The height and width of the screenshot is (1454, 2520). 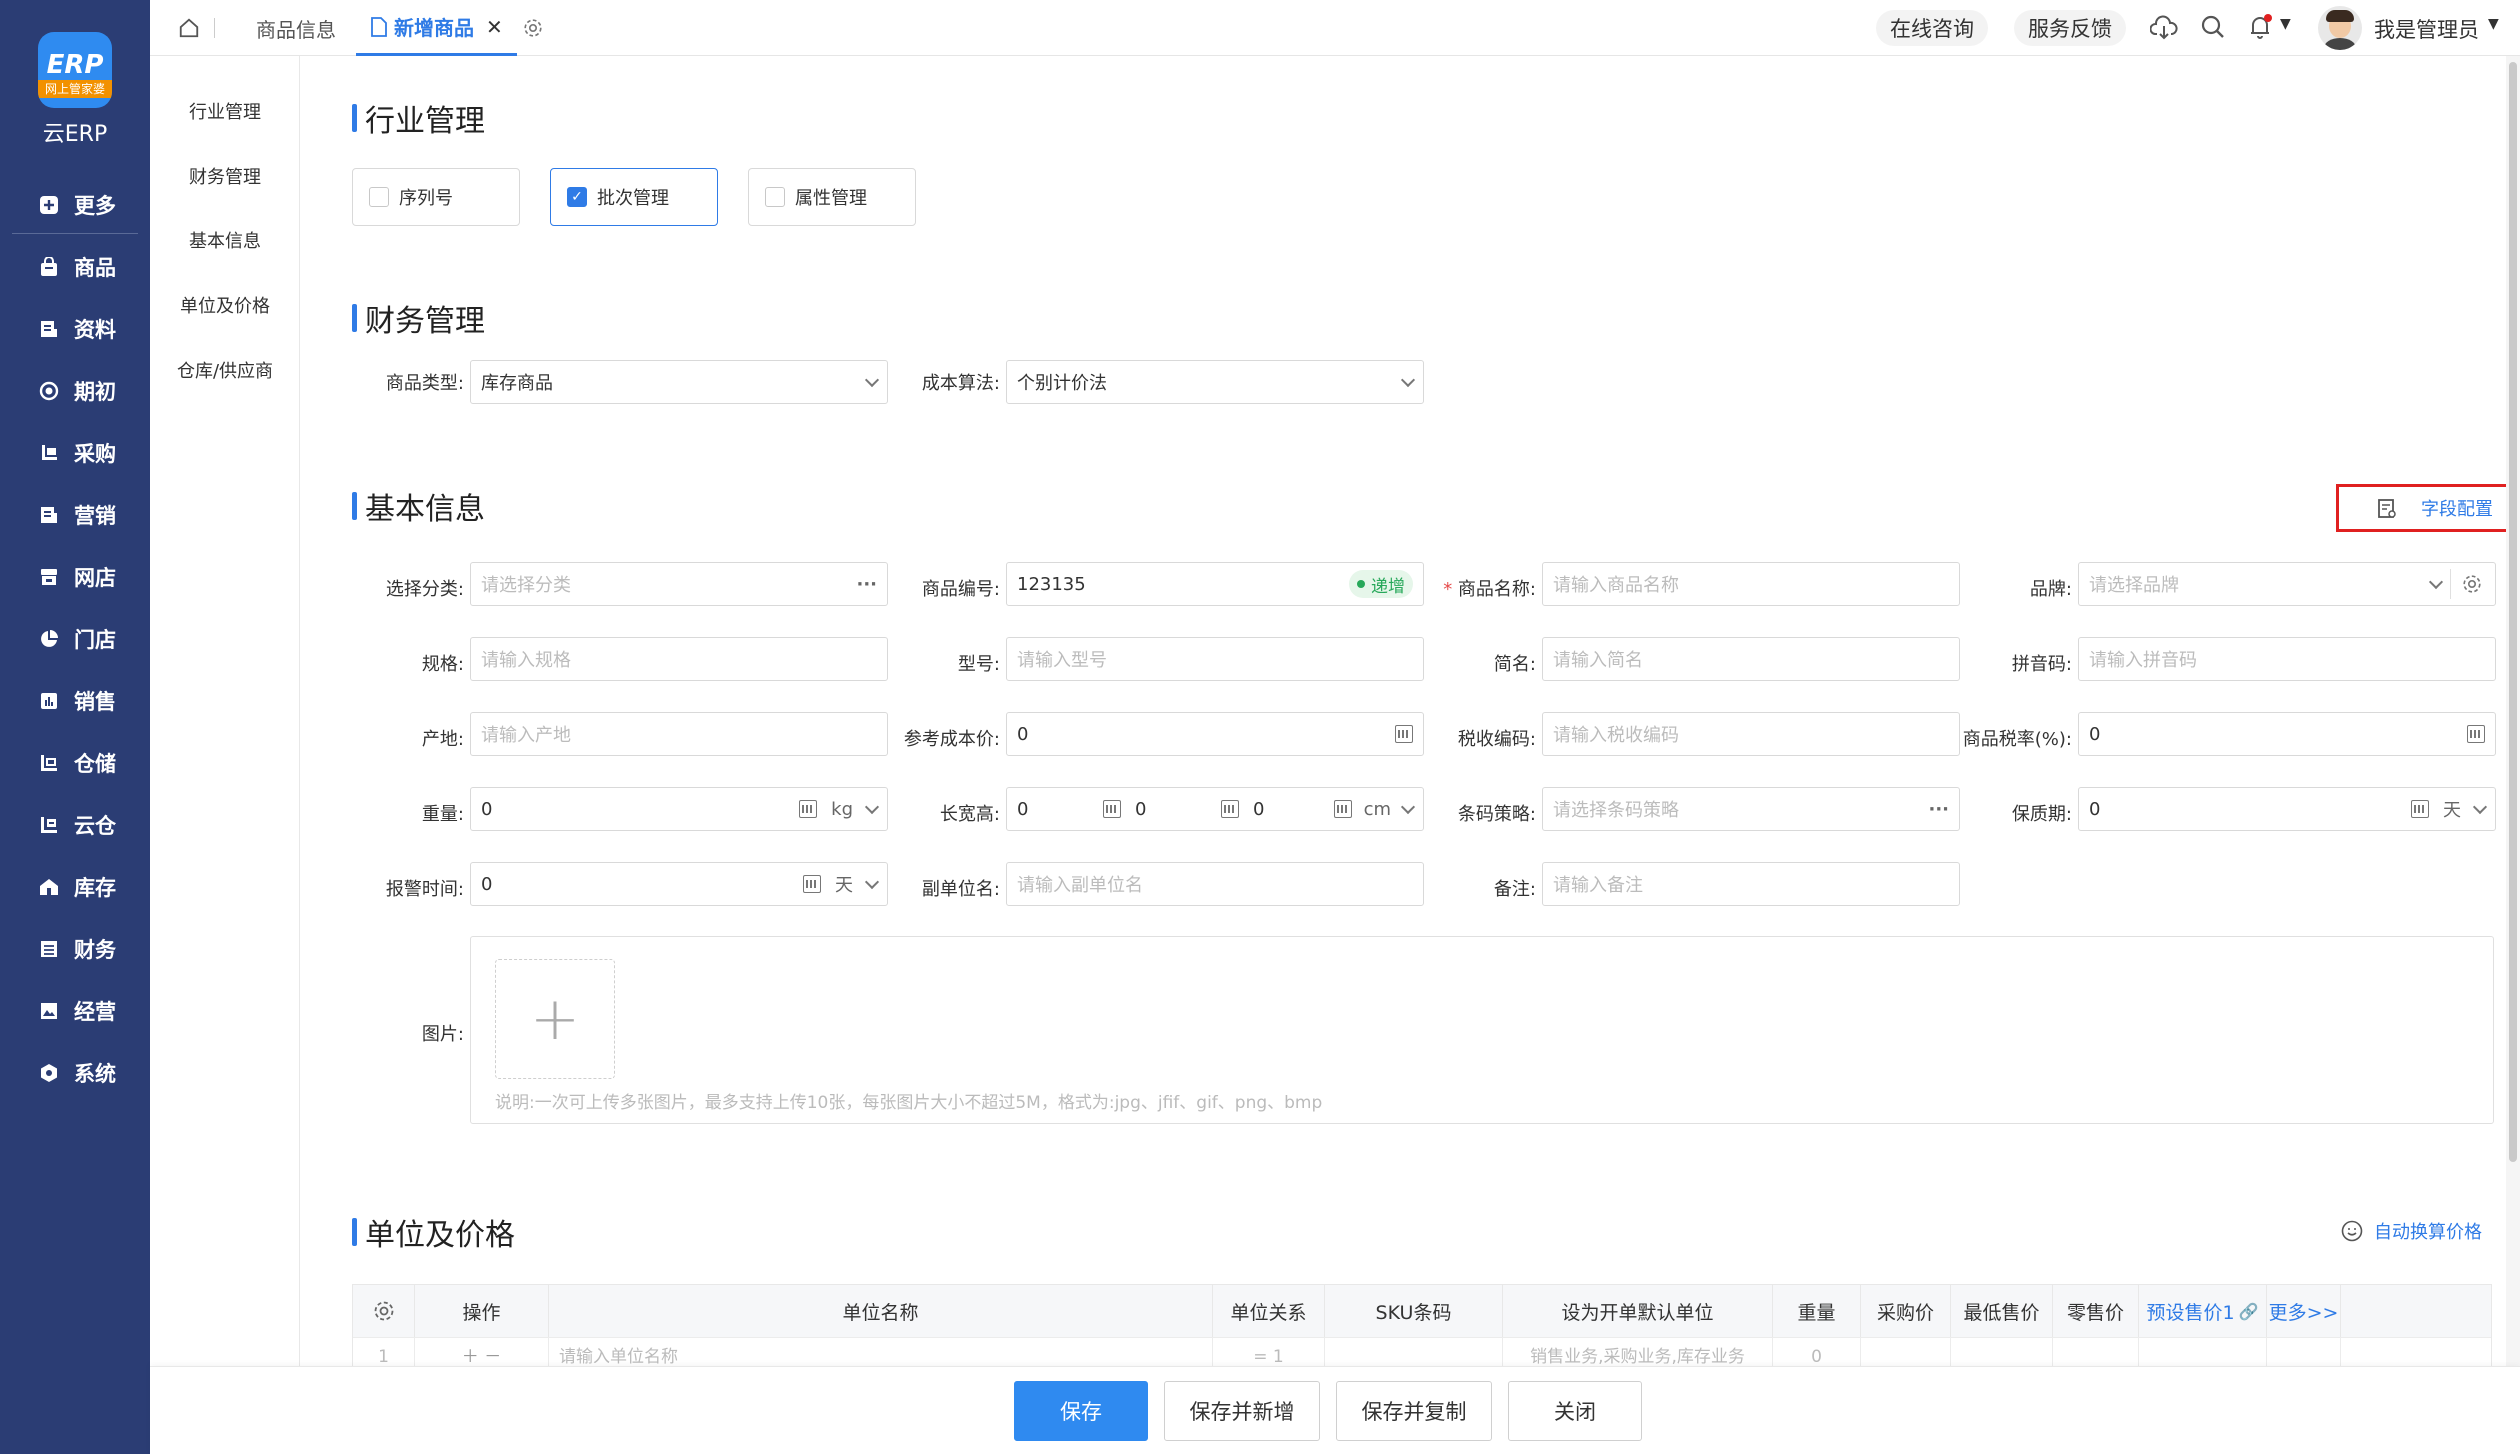 I want to click on width-value: 0, so click(x=1140, y=809).